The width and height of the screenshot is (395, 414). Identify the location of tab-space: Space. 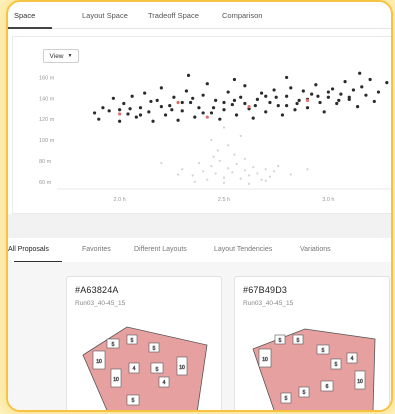
(24, 15).